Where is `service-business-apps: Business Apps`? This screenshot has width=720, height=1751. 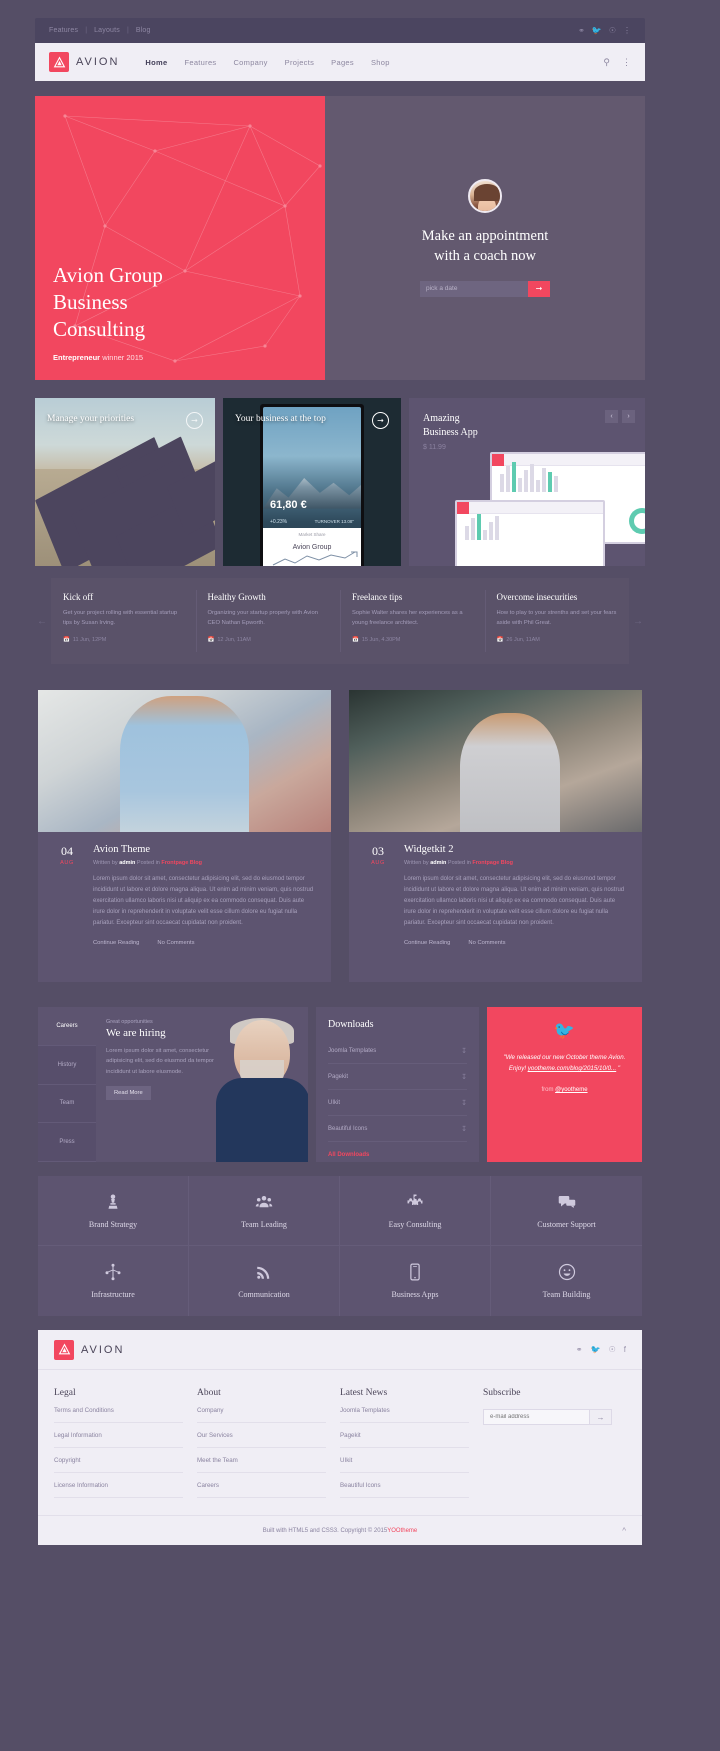 service-business-apps: Business Apps is located at coordinates (415, 1281).